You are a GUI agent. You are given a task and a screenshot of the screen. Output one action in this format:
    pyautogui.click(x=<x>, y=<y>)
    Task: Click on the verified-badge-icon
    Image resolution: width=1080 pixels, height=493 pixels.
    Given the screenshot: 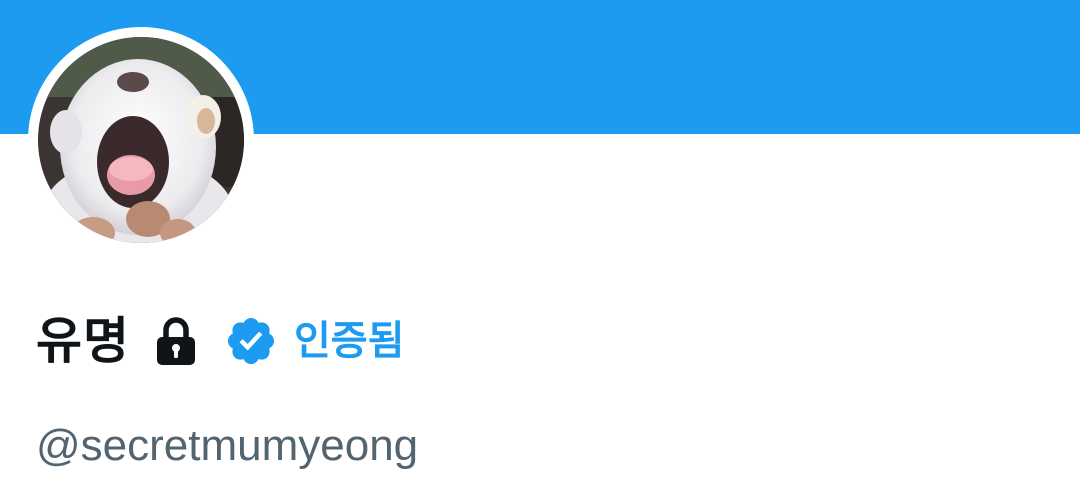 What is the action you would take?
    pyautogui.click(x=251, y=341)
    